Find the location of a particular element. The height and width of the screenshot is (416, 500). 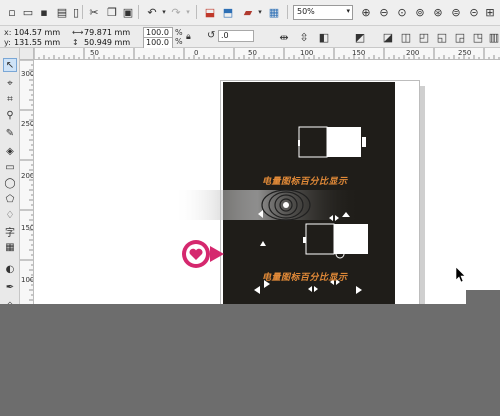

zoom-in-icon: ⊕ is located at coordinates (366, 12).